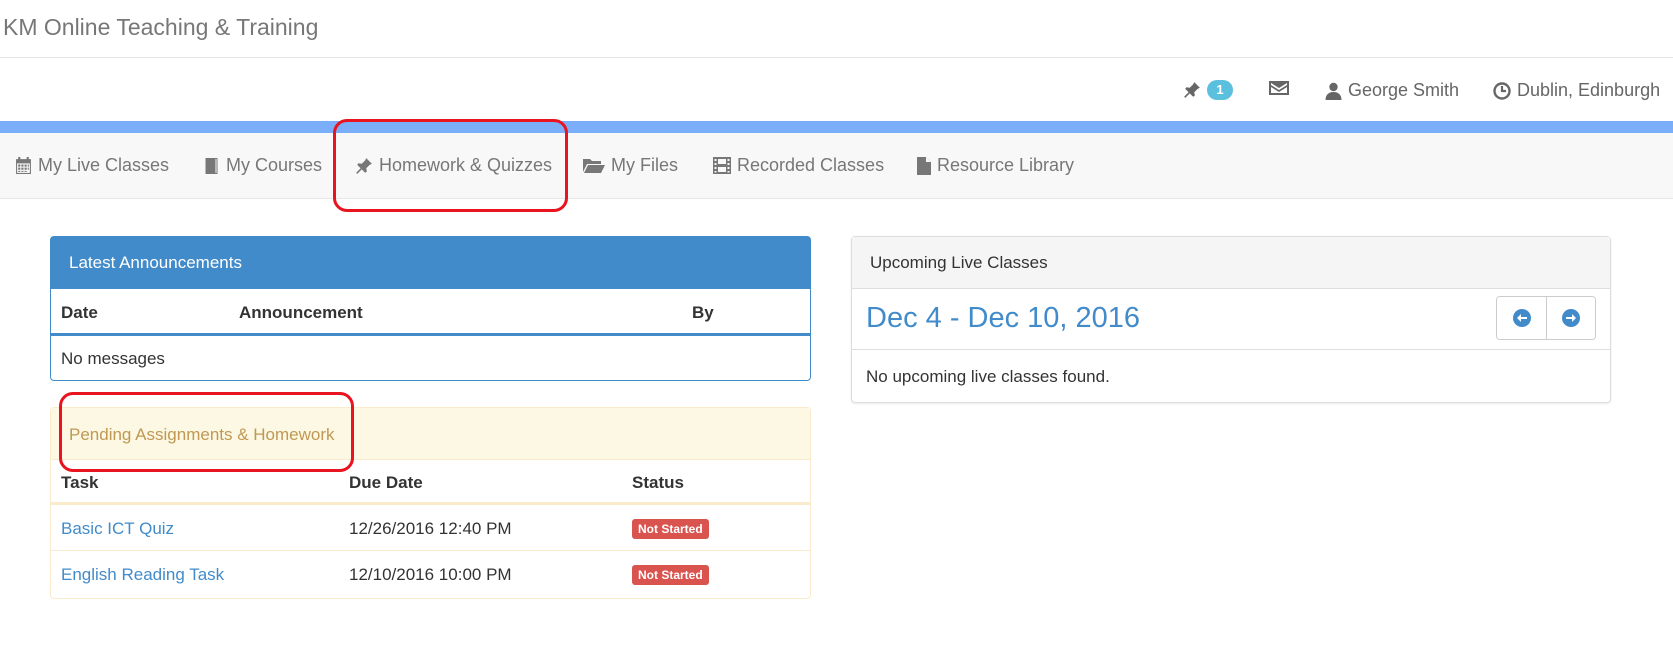 This screenshot has height=666, width=1673. I want to click on due-date: 12/10/2016 10:00 PM, so click(430, 574).